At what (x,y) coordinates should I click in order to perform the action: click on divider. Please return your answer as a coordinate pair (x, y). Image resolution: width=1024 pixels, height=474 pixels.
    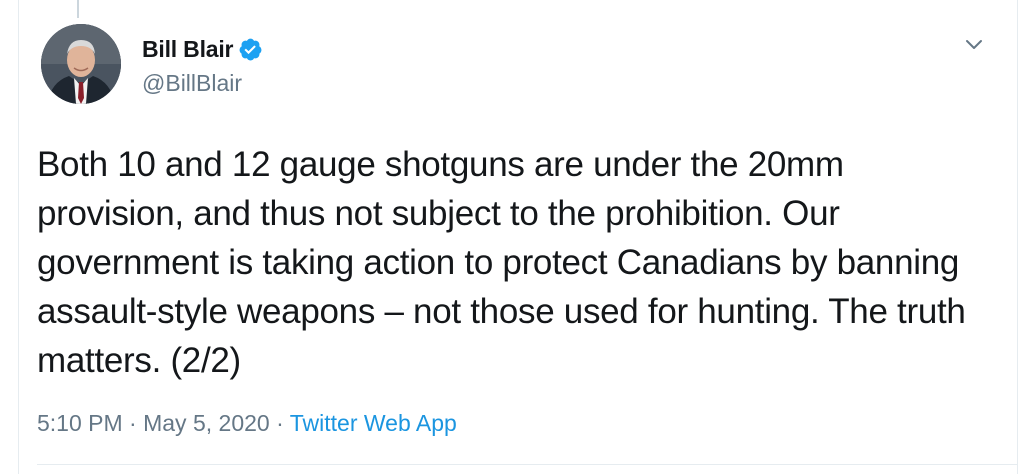
    Looking at the image, I should click on (527, 464).